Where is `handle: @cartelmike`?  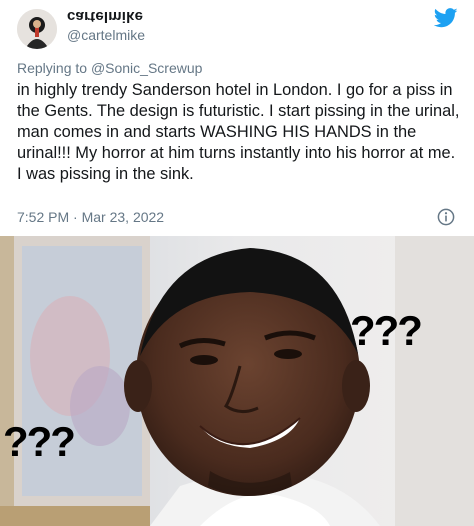
handle: @cartelmike is located at coordinates (106, 35).